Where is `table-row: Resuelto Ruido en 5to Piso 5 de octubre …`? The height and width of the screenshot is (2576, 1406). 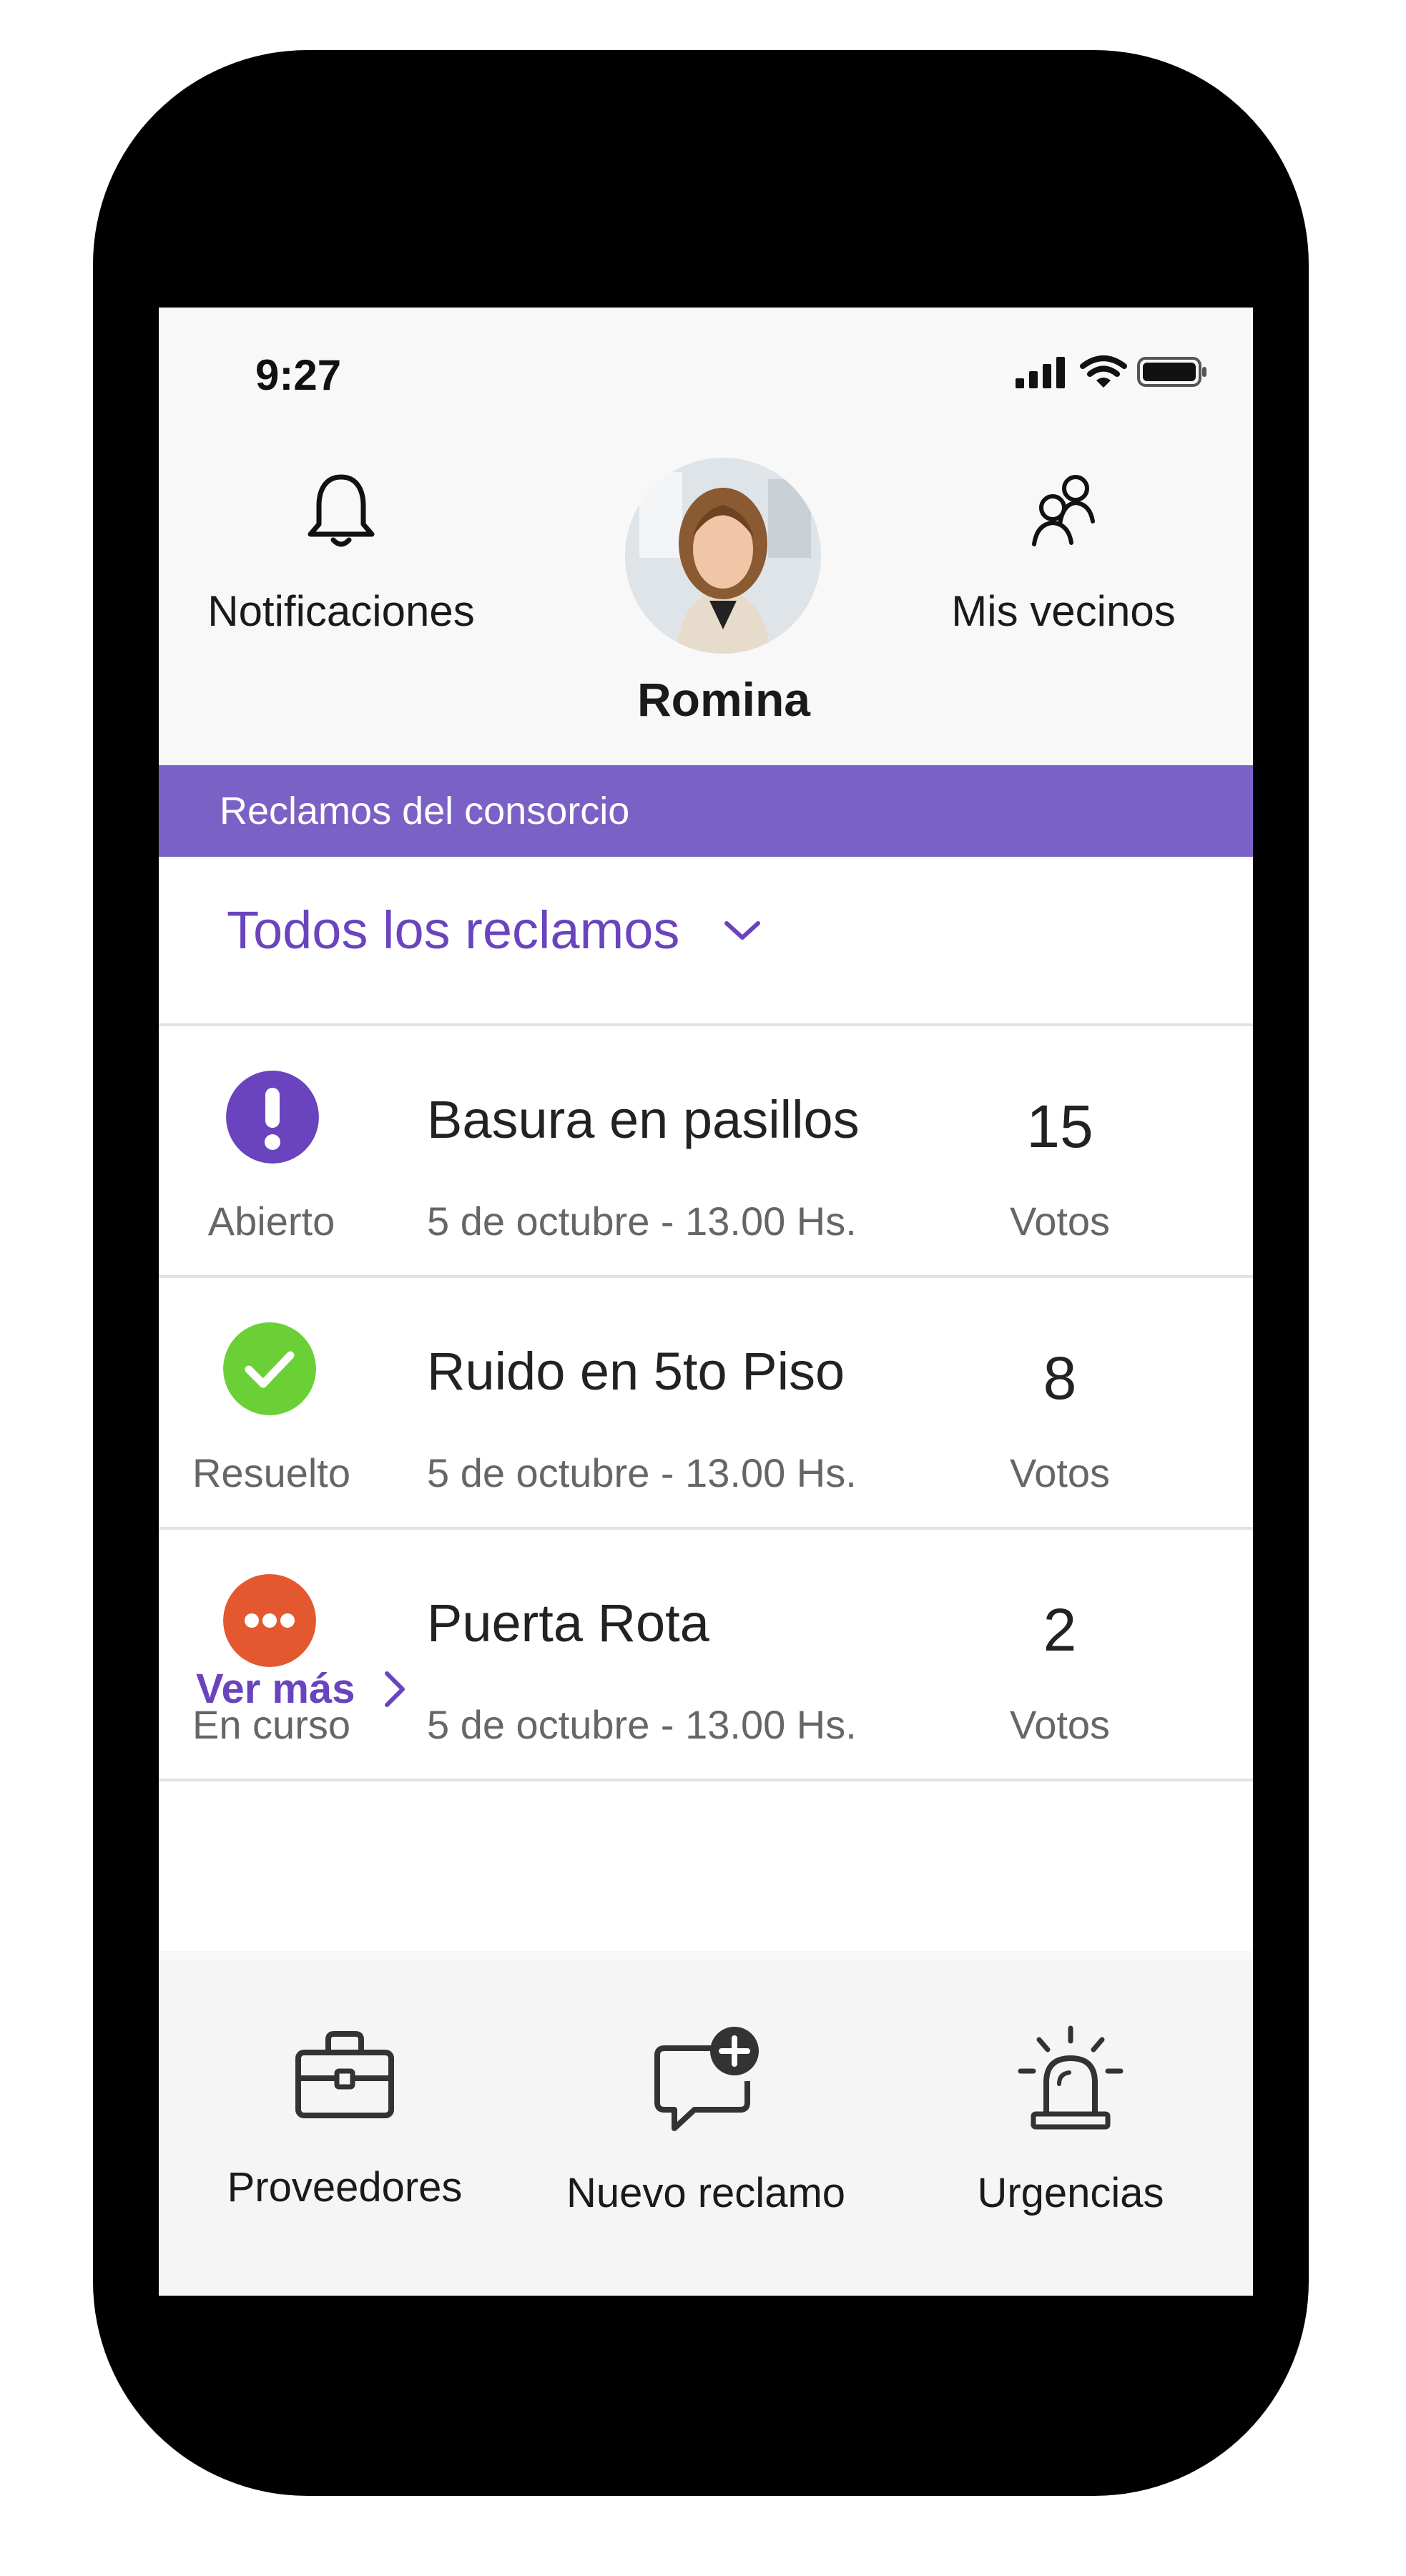 table-row: Resuelto Ruido en 5to Piso 5 de octubre … is located at coordinates (706, 1403).